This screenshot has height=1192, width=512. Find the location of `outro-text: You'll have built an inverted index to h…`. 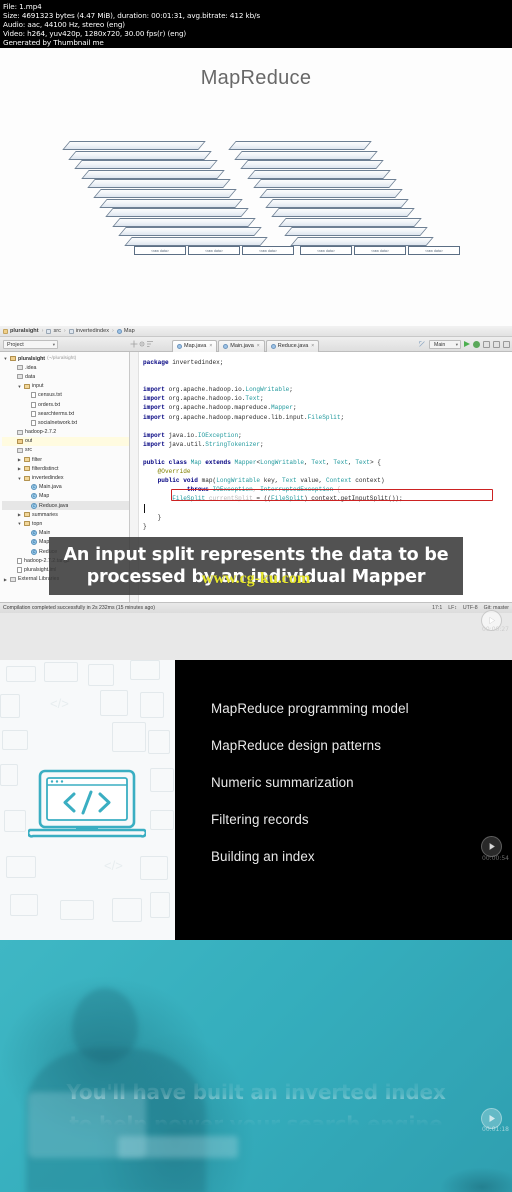

outro-text: You'll have built an inverted index to h… is located at coordinates (256, 1108).